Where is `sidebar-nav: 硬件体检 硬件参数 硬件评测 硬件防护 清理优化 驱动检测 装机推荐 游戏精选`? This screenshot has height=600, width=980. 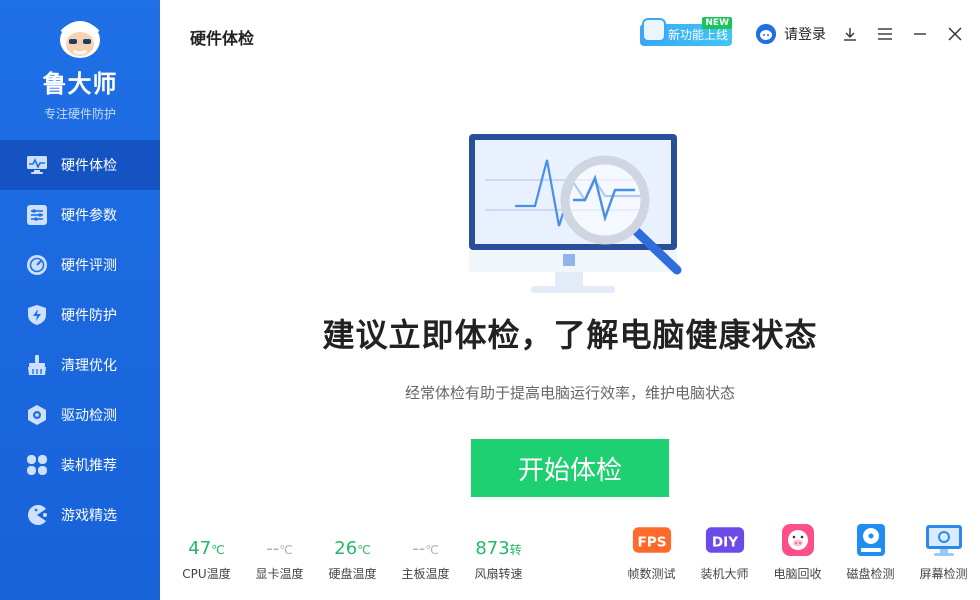 sidebar-nav: 硬件体检 硬件参数 硬件评测 硬件防护 清理优化 驱动检测 装机推荐 游戏精选 is located at coordinates (80, 340).